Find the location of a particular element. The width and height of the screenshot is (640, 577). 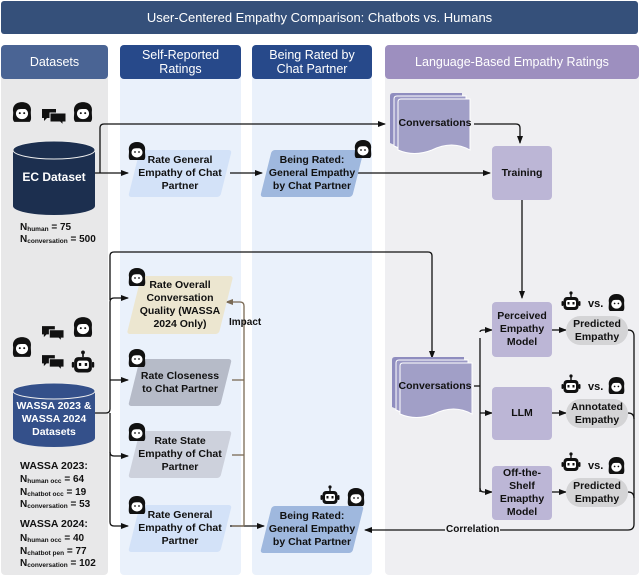

conversations-bottom: Conversations is located at coordinates (433, 388).